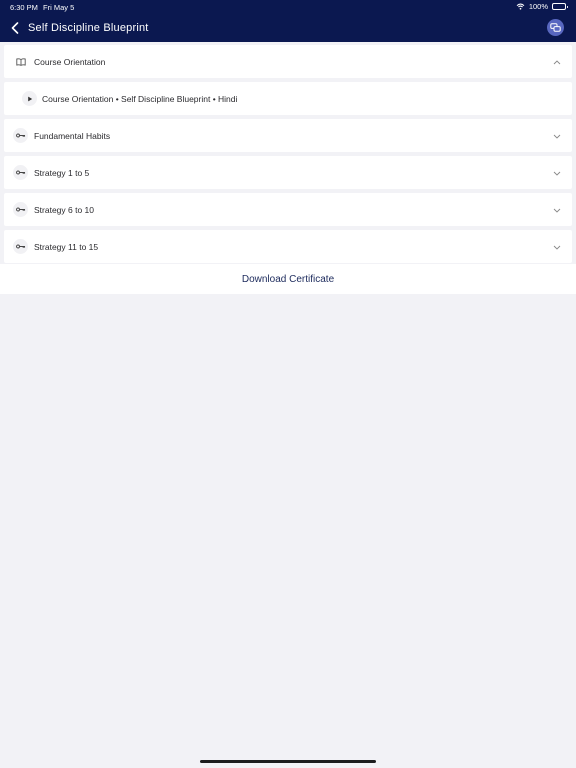 The height and width of the screenshot is (768, 576). What do you see at coordinates (288, 761) in the screenshot?
I see `home-indicator` at bounding box center [288, 761].